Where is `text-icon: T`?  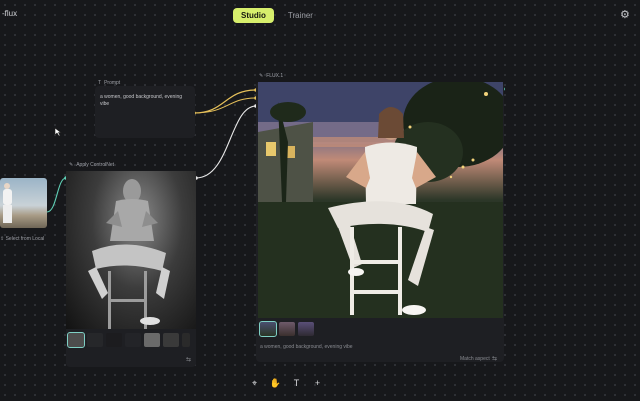
text-icon: T is located at coordinates (297, 383).